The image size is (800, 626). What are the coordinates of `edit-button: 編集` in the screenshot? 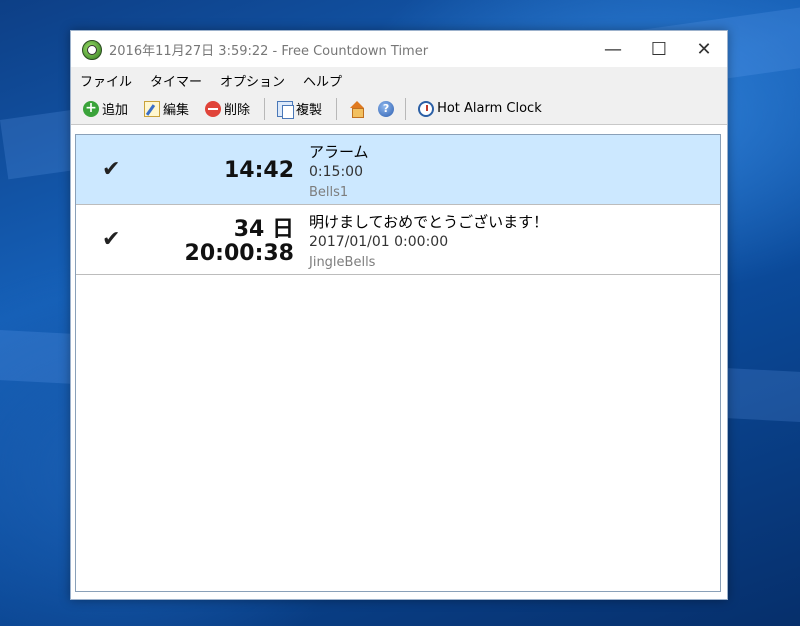 It's located at (166, 109).